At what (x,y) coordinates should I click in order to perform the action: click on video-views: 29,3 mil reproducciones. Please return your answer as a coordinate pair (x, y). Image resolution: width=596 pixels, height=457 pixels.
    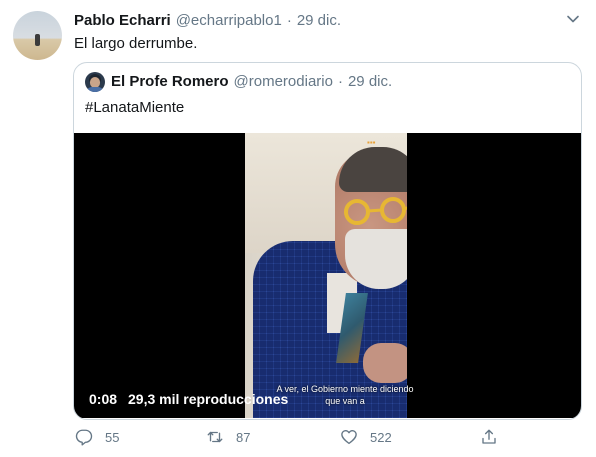
    Looking at the image, I should click on (208, 399).